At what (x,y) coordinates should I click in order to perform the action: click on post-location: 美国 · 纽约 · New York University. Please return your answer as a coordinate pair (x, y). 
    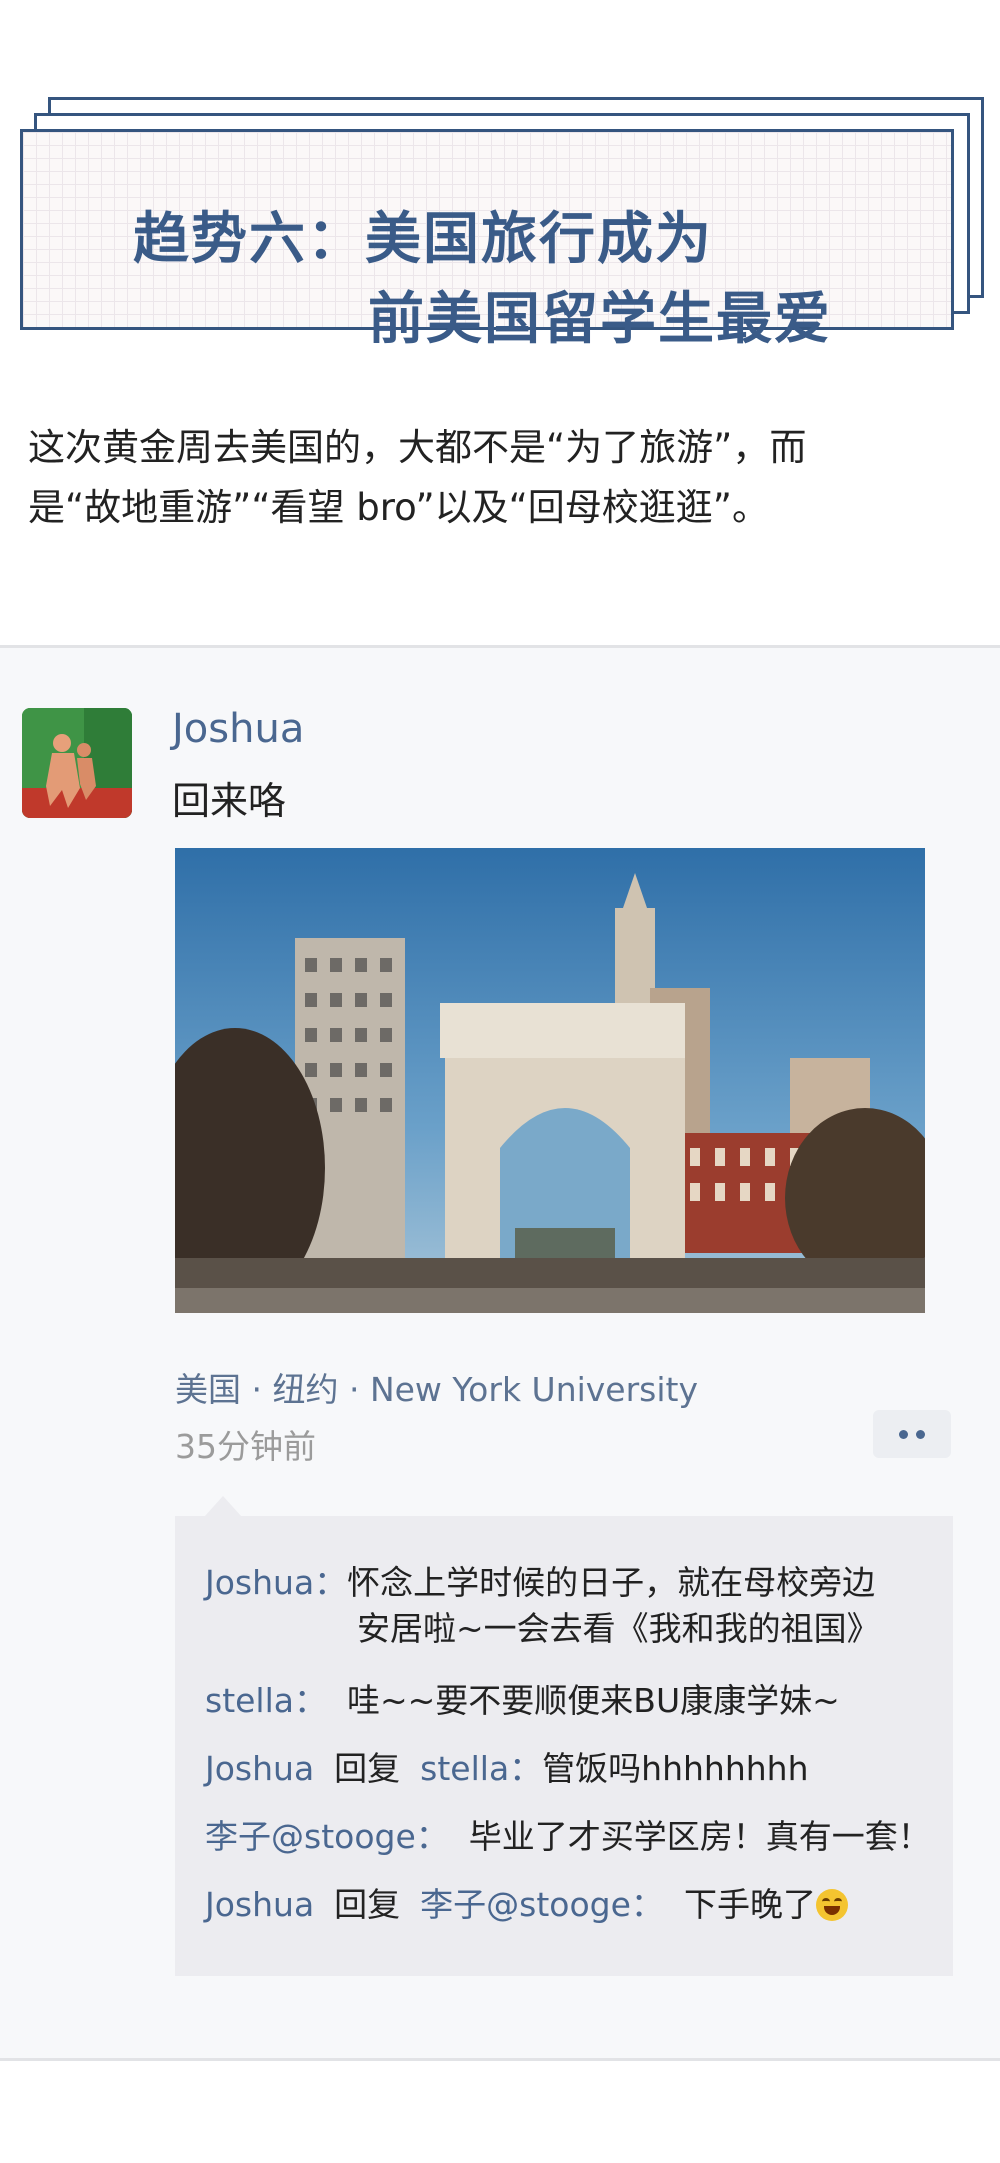
    Looking at the image, I should click on (436, 1387).